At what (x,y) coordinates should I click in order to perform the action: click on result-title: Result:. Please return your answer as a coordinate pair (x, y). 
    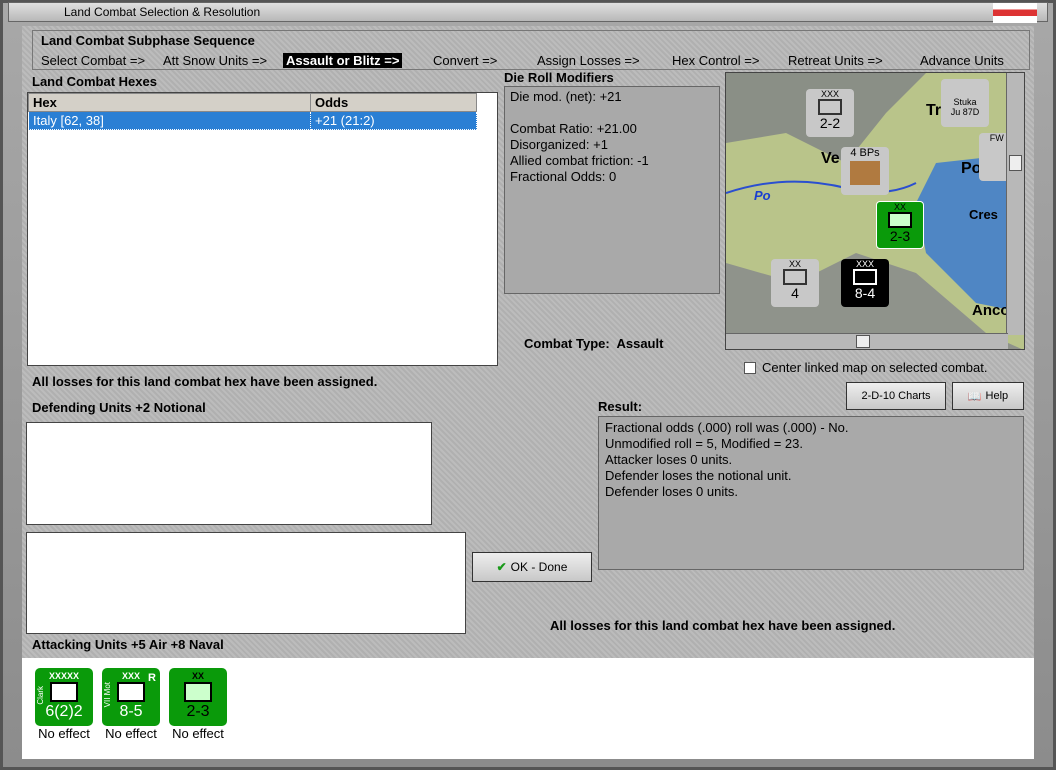
    Looking at the image, I should click on (620, 406).